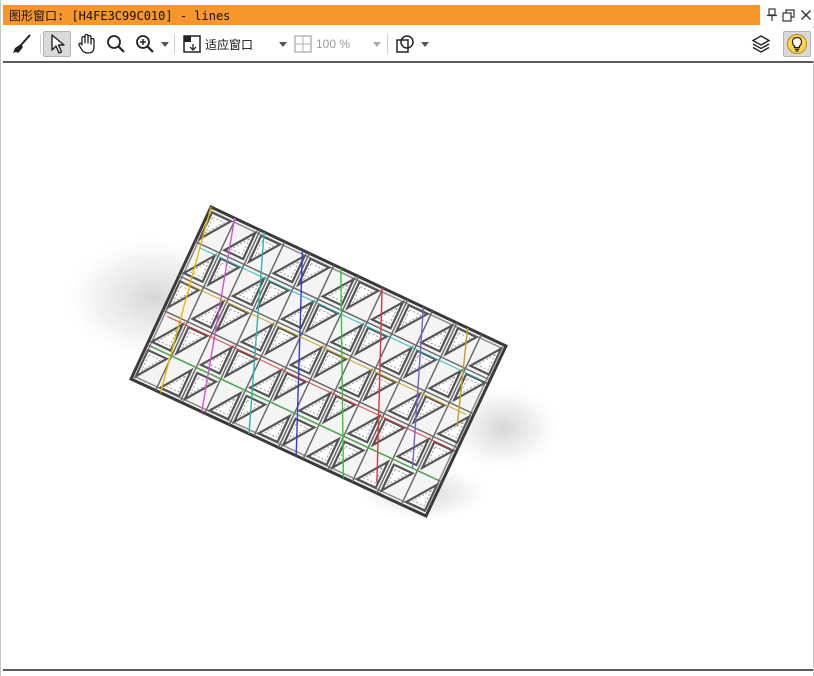 This screenshot has height=676, width=814. What do you see at coordinates (425, 44) in the screenshot?
I see `shapes-dropdown-caret` at bounding box center [425, 44].